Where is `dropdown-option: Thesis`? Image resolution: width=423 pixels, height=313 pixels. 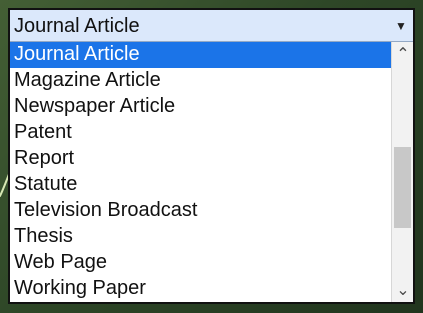
dropdown-option: Thesis is located at coordinates (200, 237).